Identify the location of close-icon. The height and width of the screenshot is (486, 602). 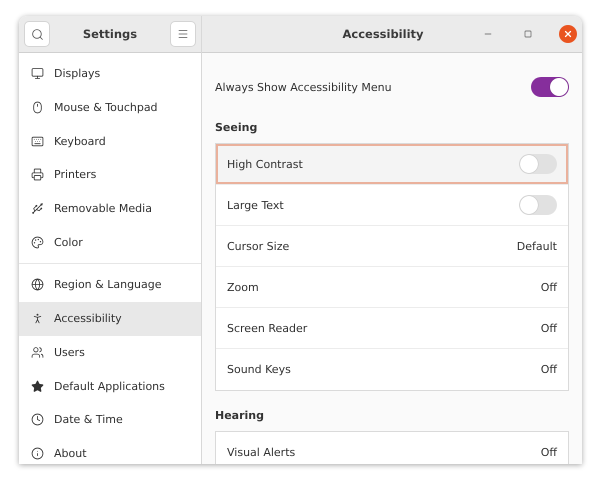
(568, 34).